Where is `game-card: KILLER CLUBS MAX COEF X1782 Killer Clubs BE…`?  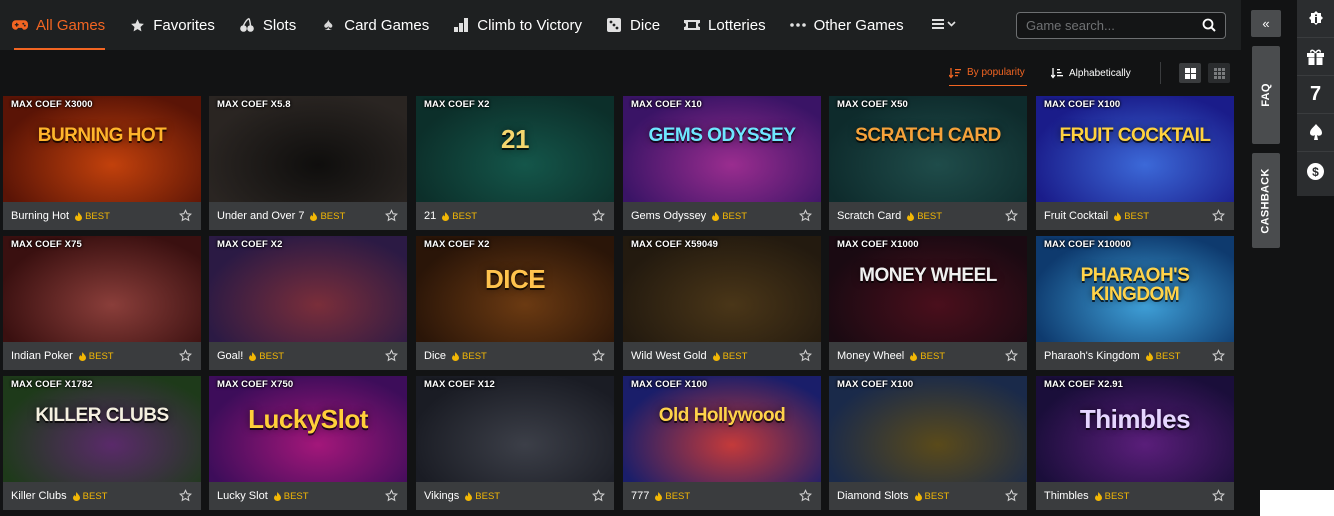 game-card: KILLER CLUBS MAX COEF X1782 Killer Clubs BE… is located at coordinates (102, 443).